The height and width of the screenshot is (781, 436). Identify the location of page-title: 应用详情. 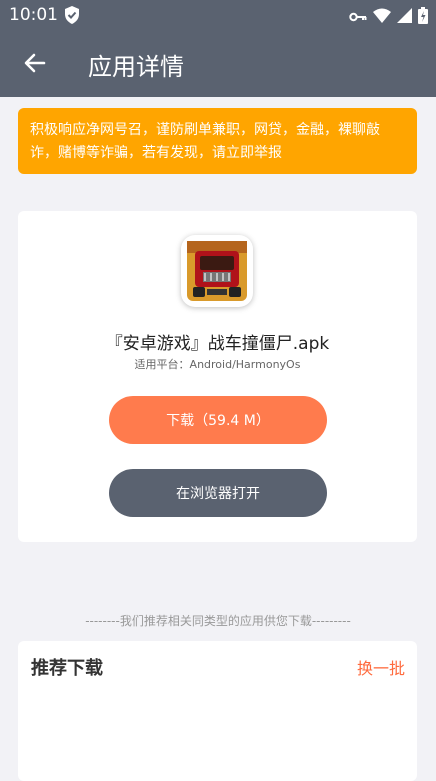
(136, 67).